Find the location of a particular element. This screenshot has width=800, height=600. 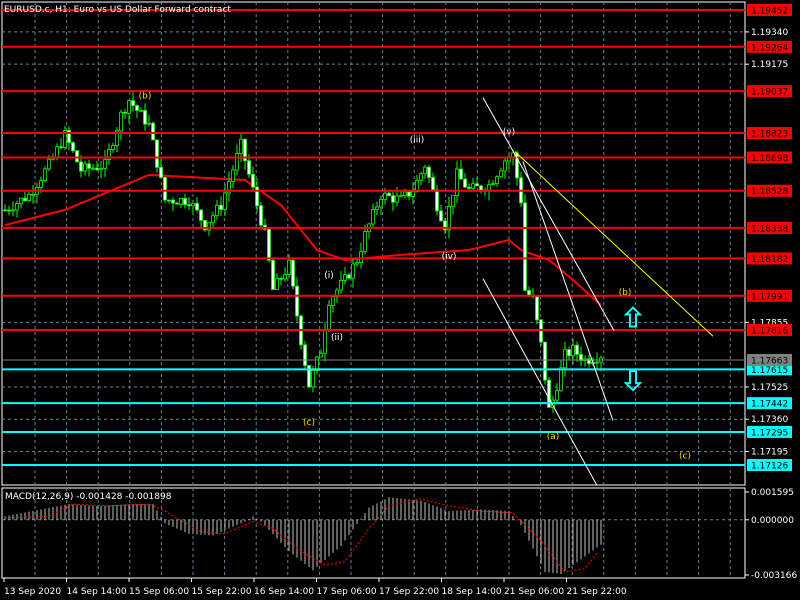

macd-label: MACD(12,26,9) -0.001428 -0.001898 is located at coordinates (88, 497).